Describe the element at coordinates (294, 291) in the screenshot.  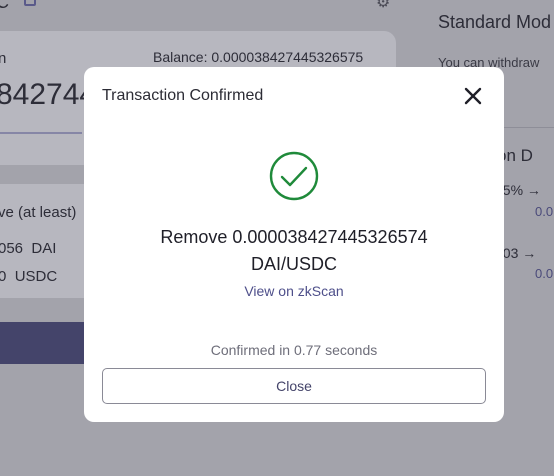
I see `view-on-zkscan-link: View on zkScan` at that location.